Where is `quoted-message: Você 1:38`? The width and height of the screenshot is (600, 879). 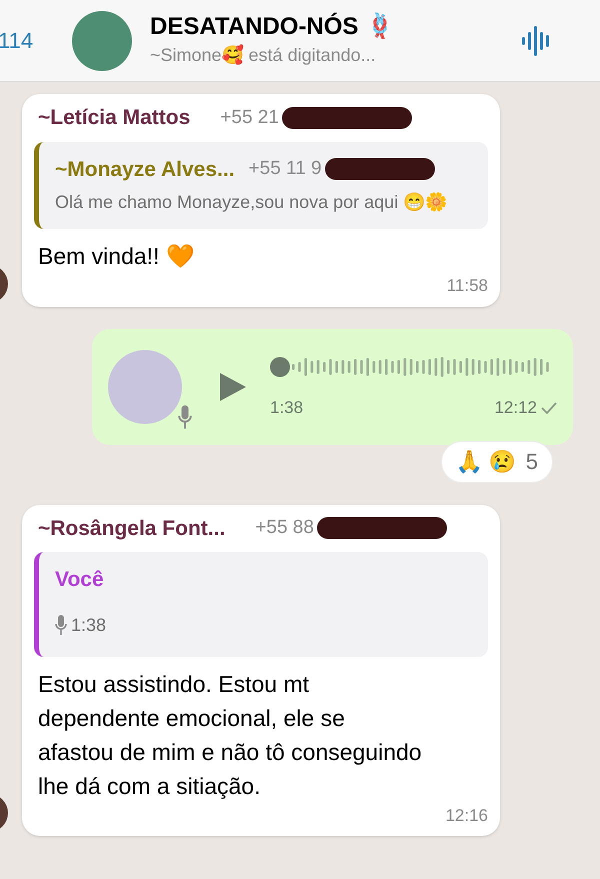 quoted-message: Você 1:38 is located at coordinates (261, 604).